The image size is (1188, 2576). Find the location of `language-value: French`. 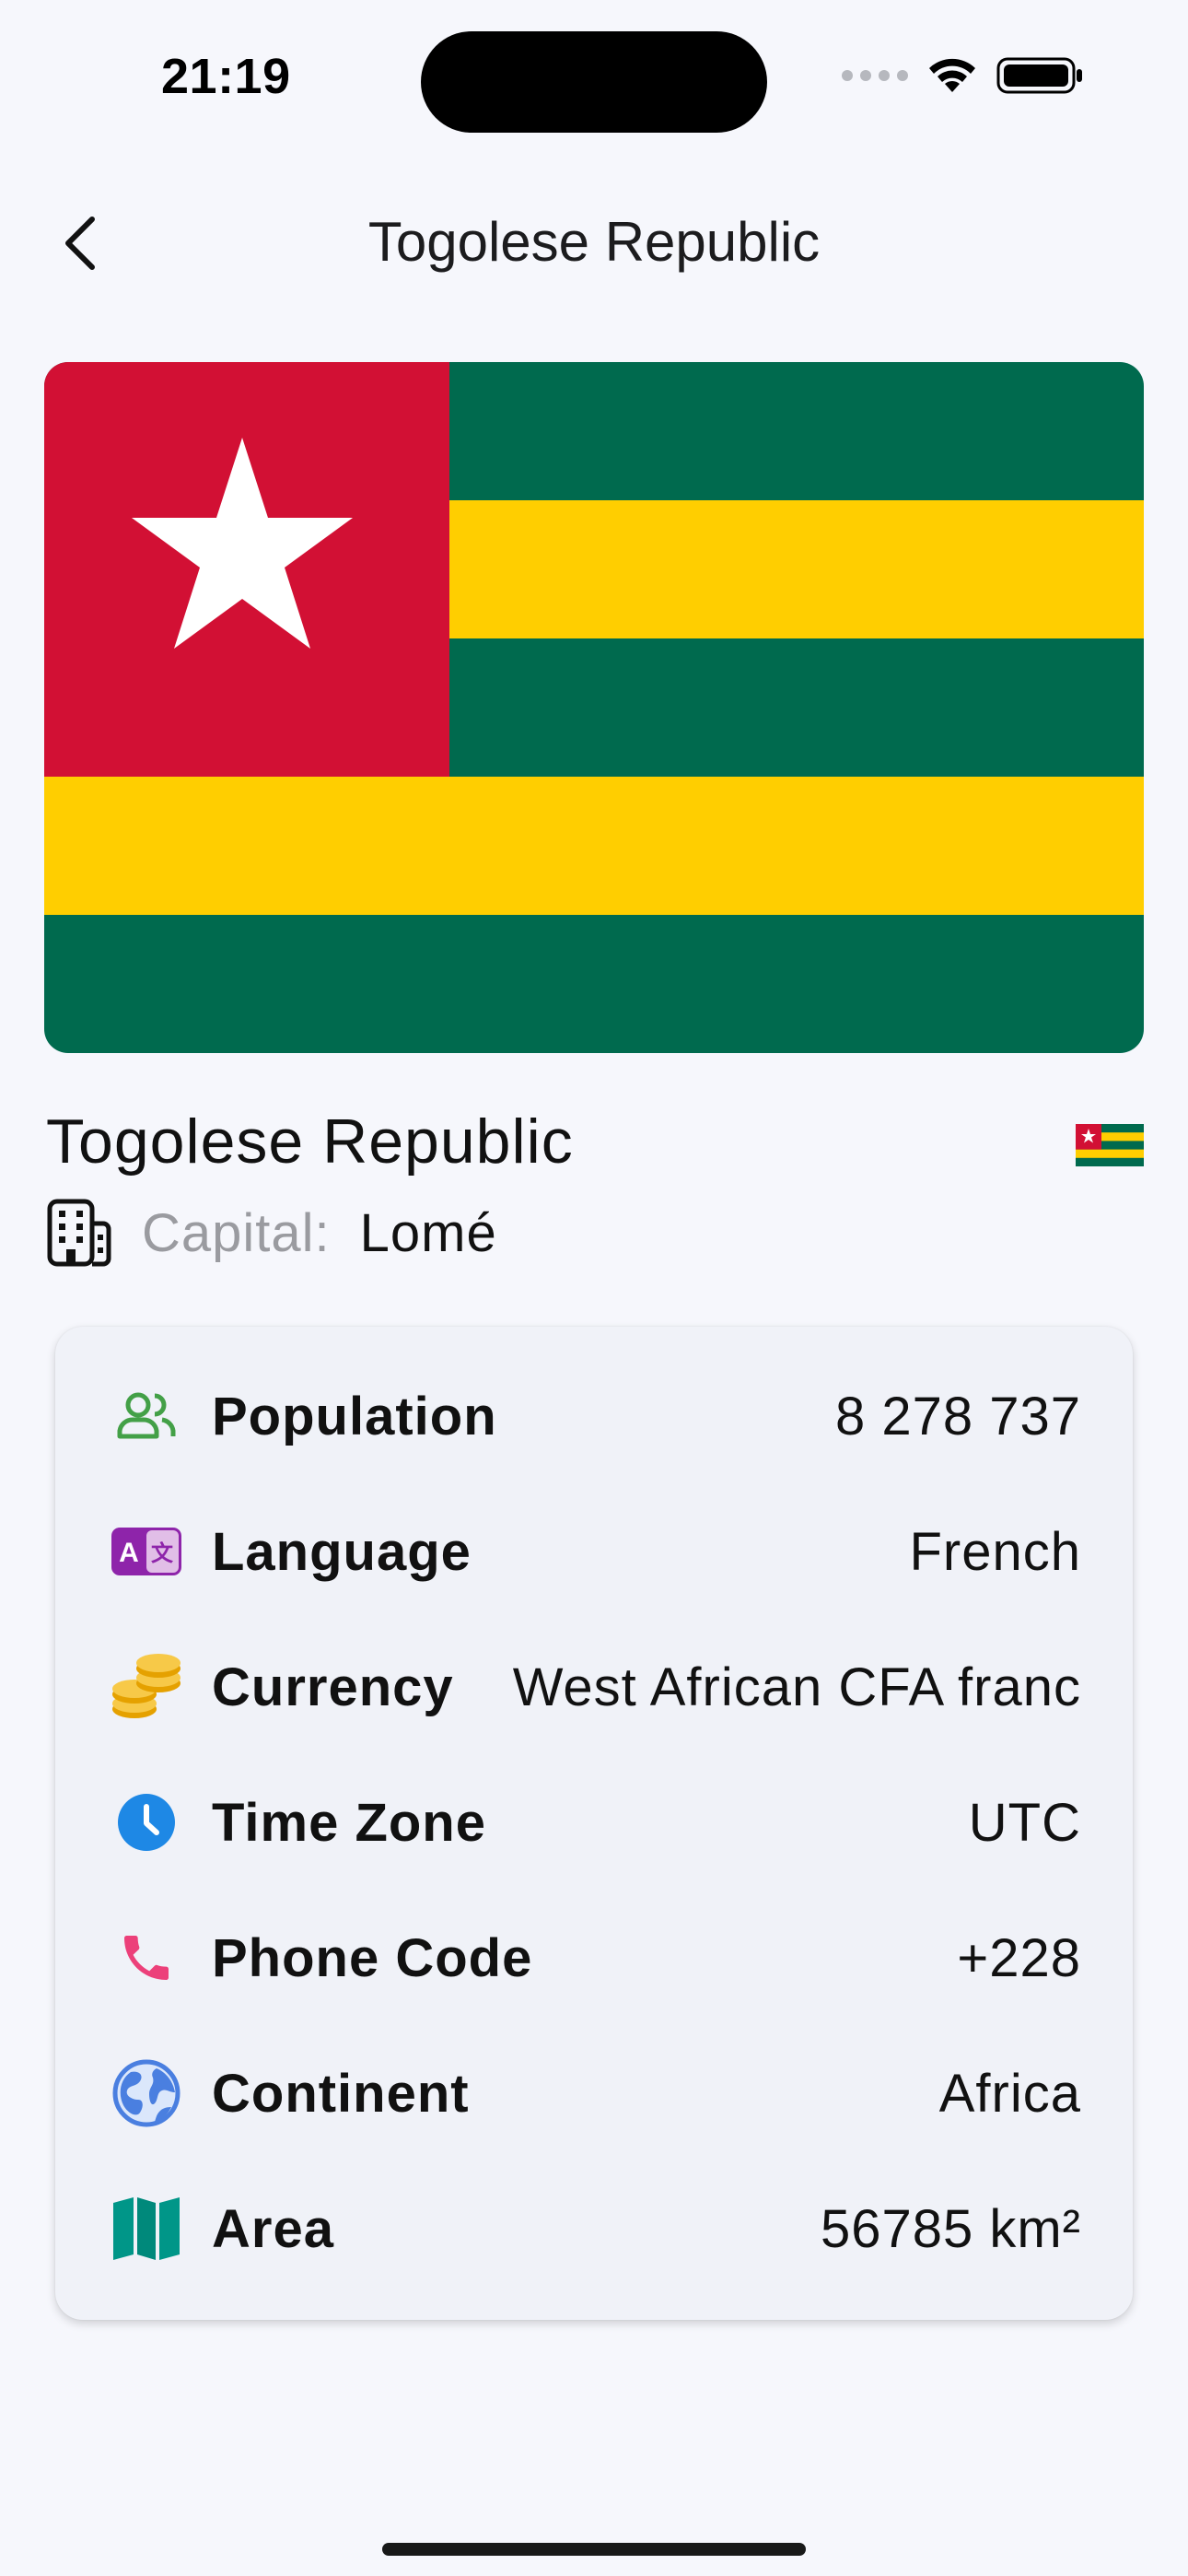

language-value: French is located at coordinates (995, 1551).